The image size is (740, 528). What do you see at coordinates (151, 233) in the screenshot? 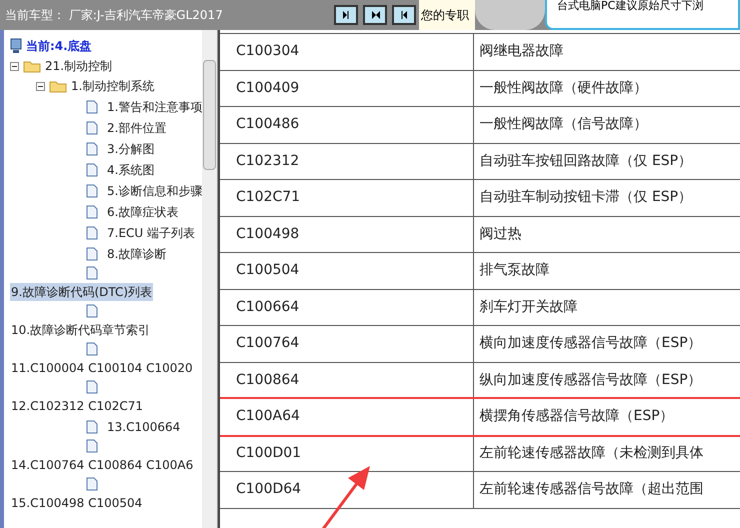
I see `tree-item: 7.ECU 端子列表` at bounding box center [151, 233].